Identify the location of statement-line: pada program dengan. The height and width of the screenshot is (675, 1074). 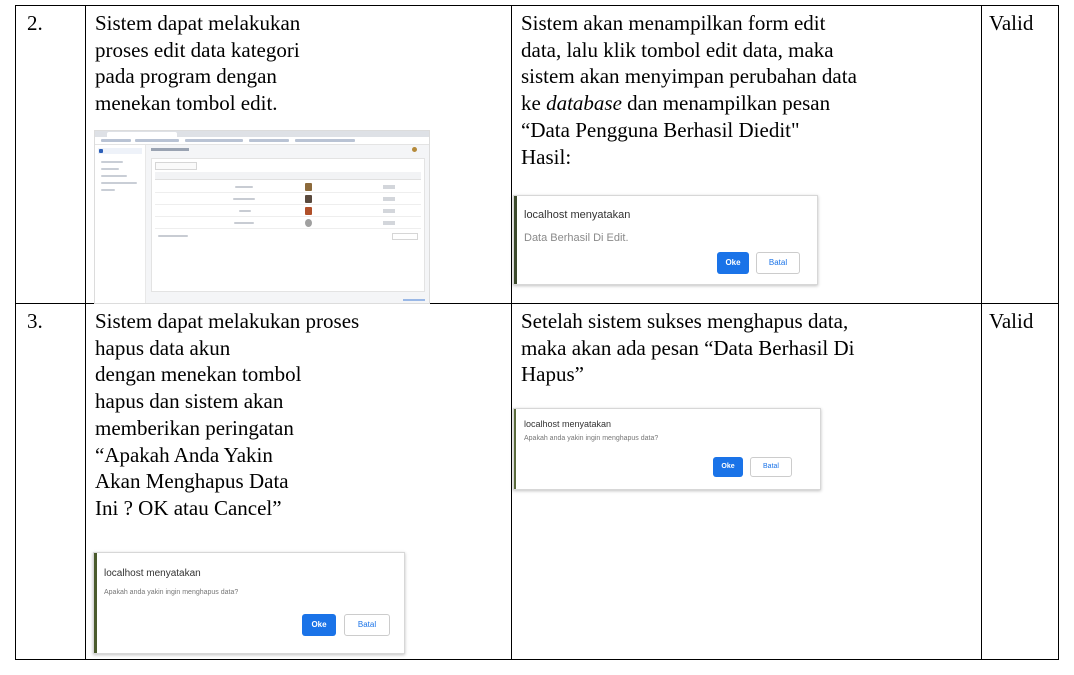
(186, 76).